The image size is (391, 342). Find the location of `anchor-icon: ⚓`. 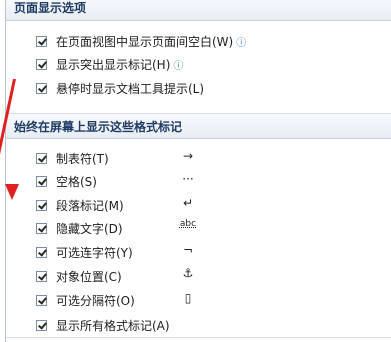

anchor-icon: ⚓ is located at coordinates (188, 273).